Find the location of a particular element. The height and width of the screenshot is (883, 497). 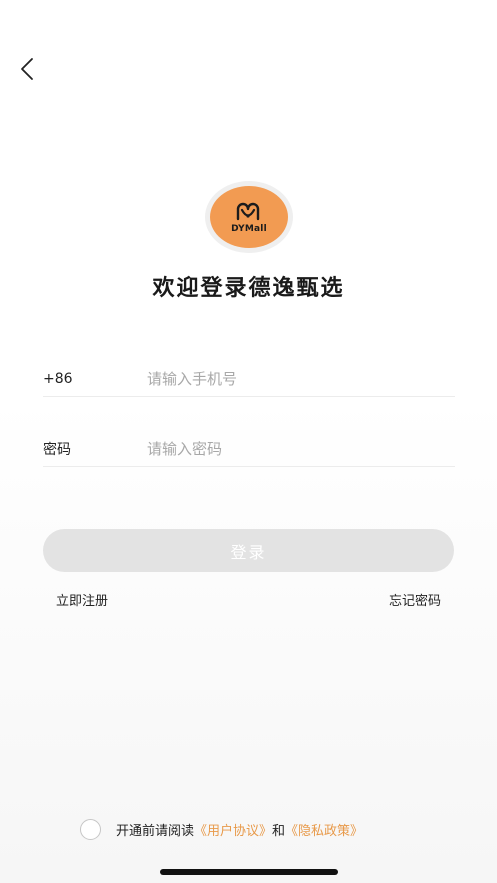

register-link: 立即注册 is located at coordinates (82, 599).